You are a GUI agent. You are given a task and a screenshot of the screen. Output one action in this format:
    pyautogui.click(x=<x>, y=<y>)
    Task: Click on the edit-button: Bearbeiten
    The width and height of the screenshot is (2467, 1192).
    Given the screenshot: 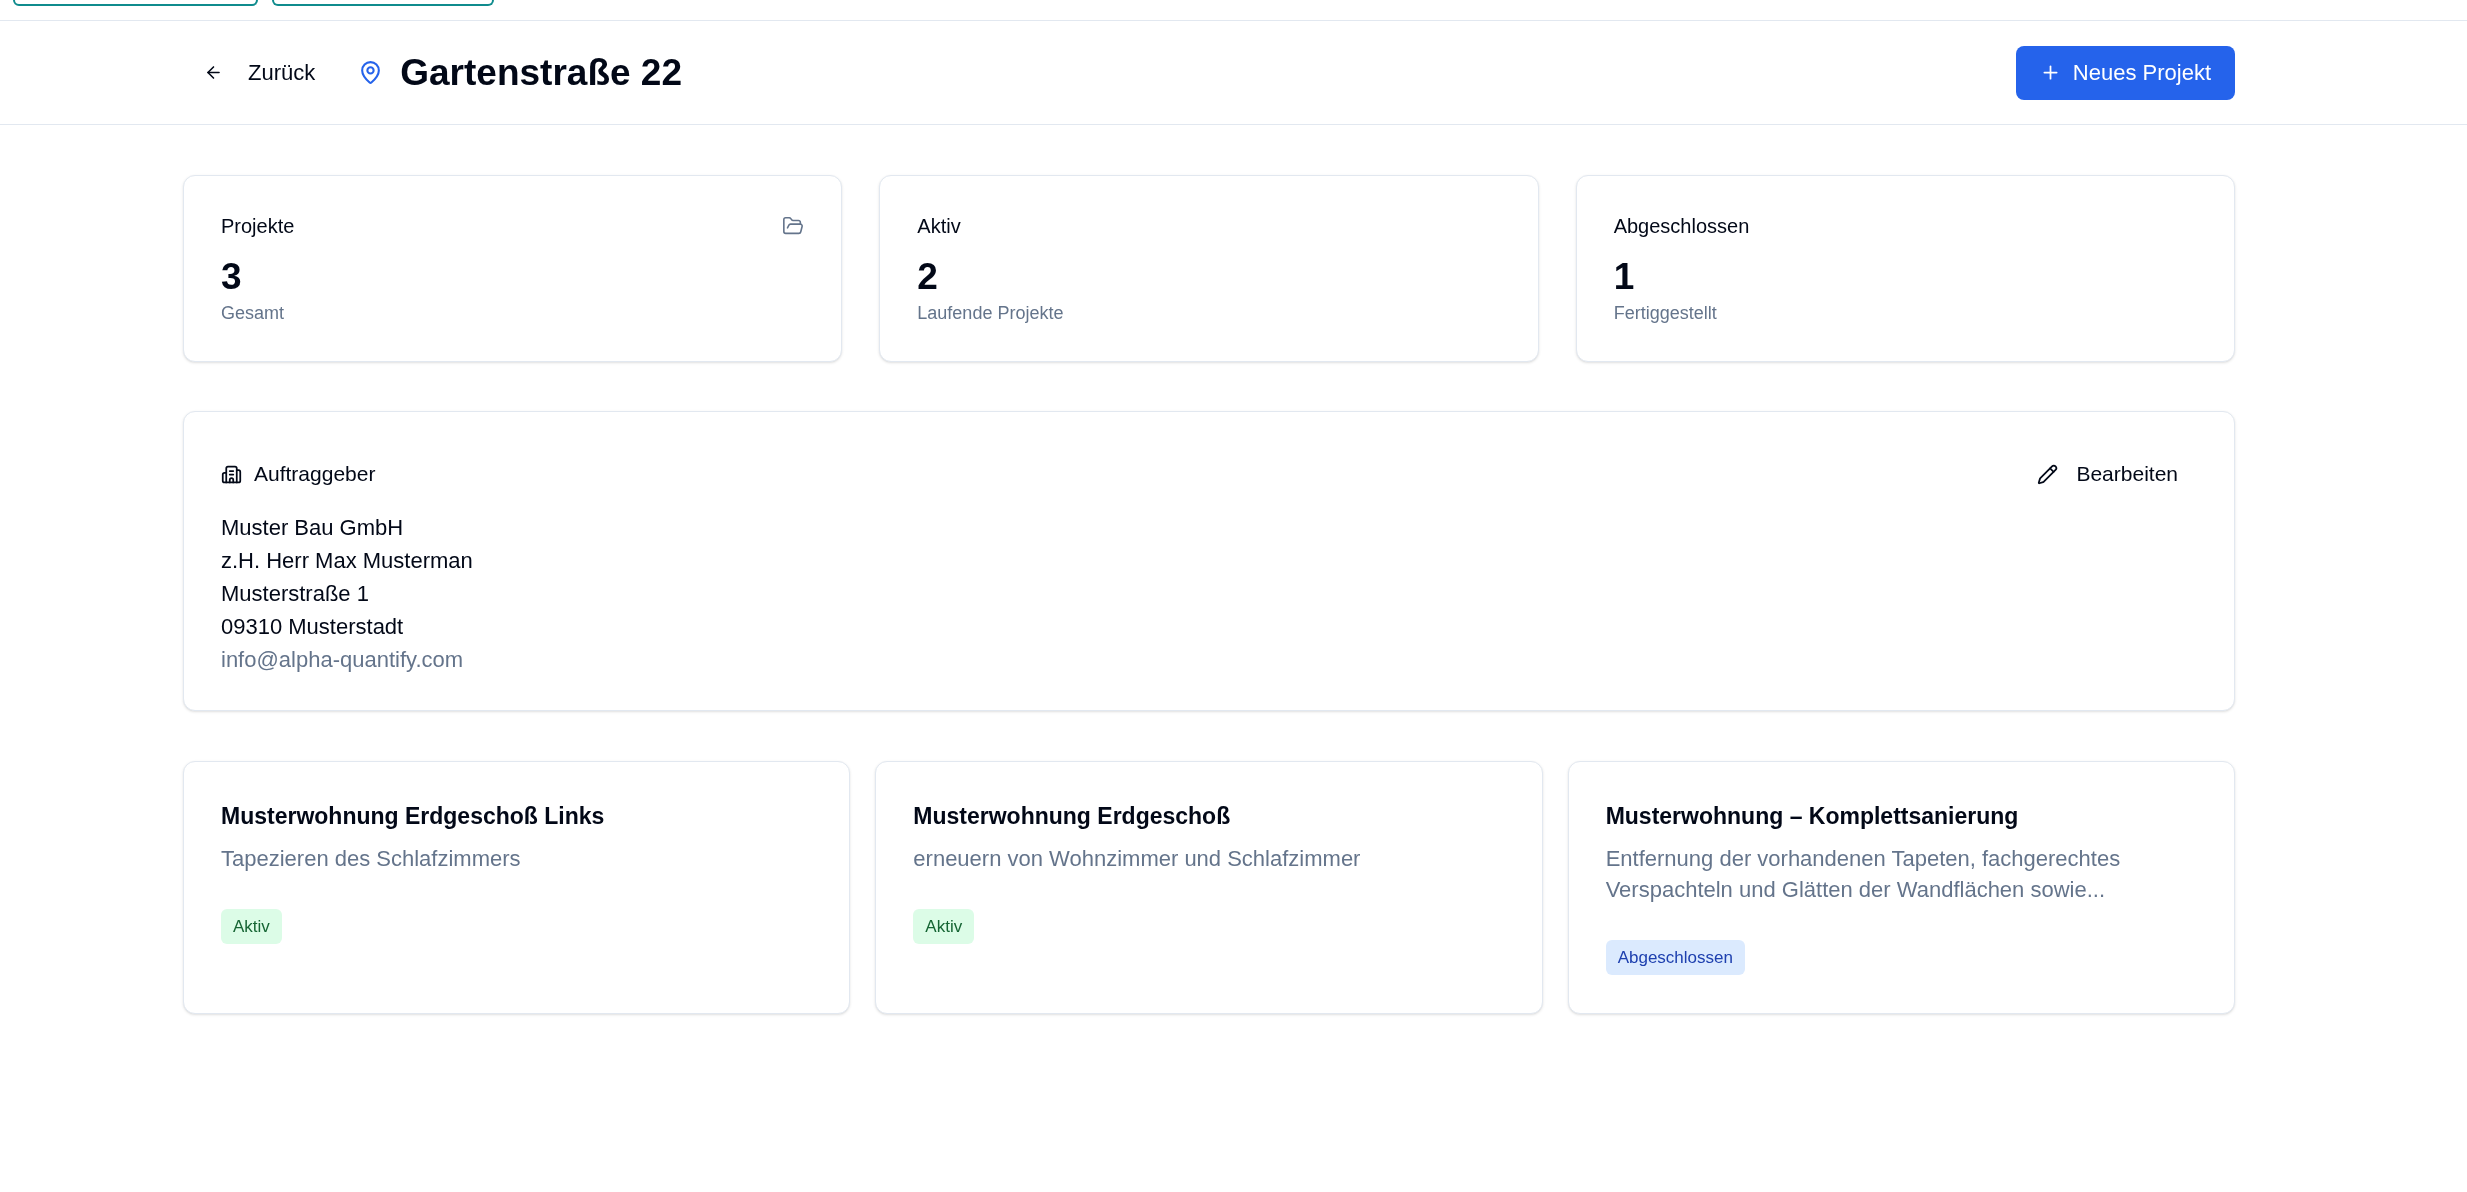 What is the action you would take?
    pyautogui.click(x=2107, y=474)
    